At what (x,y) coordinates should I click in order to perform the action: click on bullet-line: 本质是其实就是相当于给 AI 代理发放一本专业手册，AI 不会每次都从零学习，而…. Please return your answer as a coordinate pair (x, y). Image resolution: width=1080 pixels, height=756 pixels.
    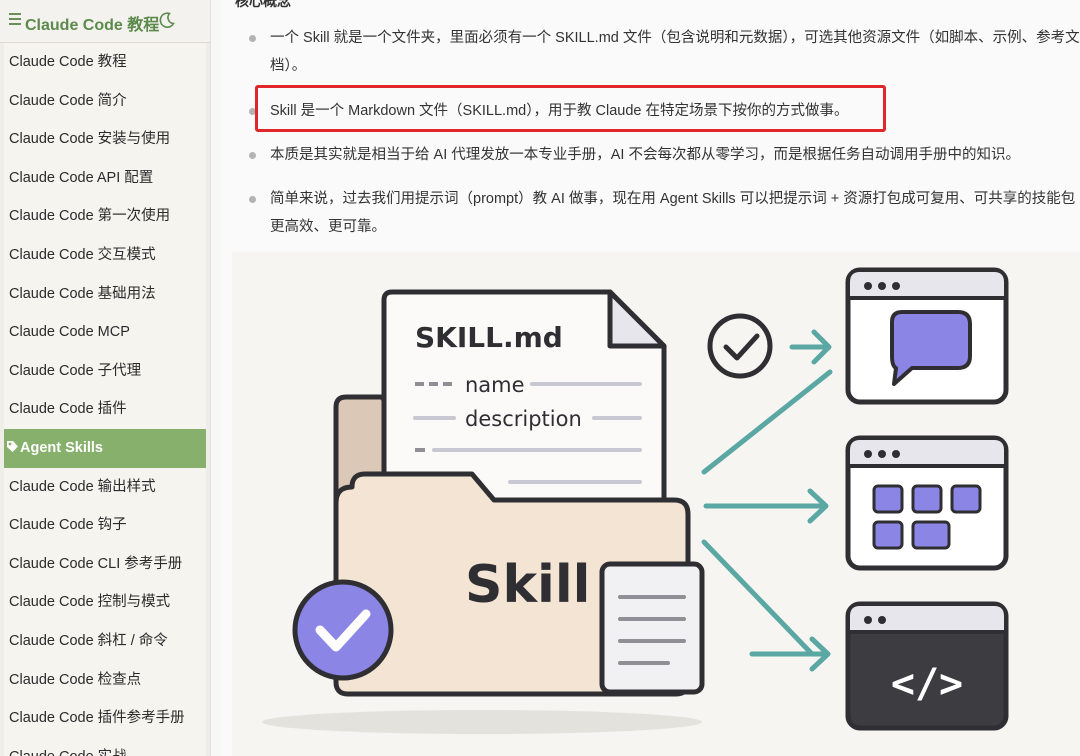
    Looking at the image, I should click on (645, 155).